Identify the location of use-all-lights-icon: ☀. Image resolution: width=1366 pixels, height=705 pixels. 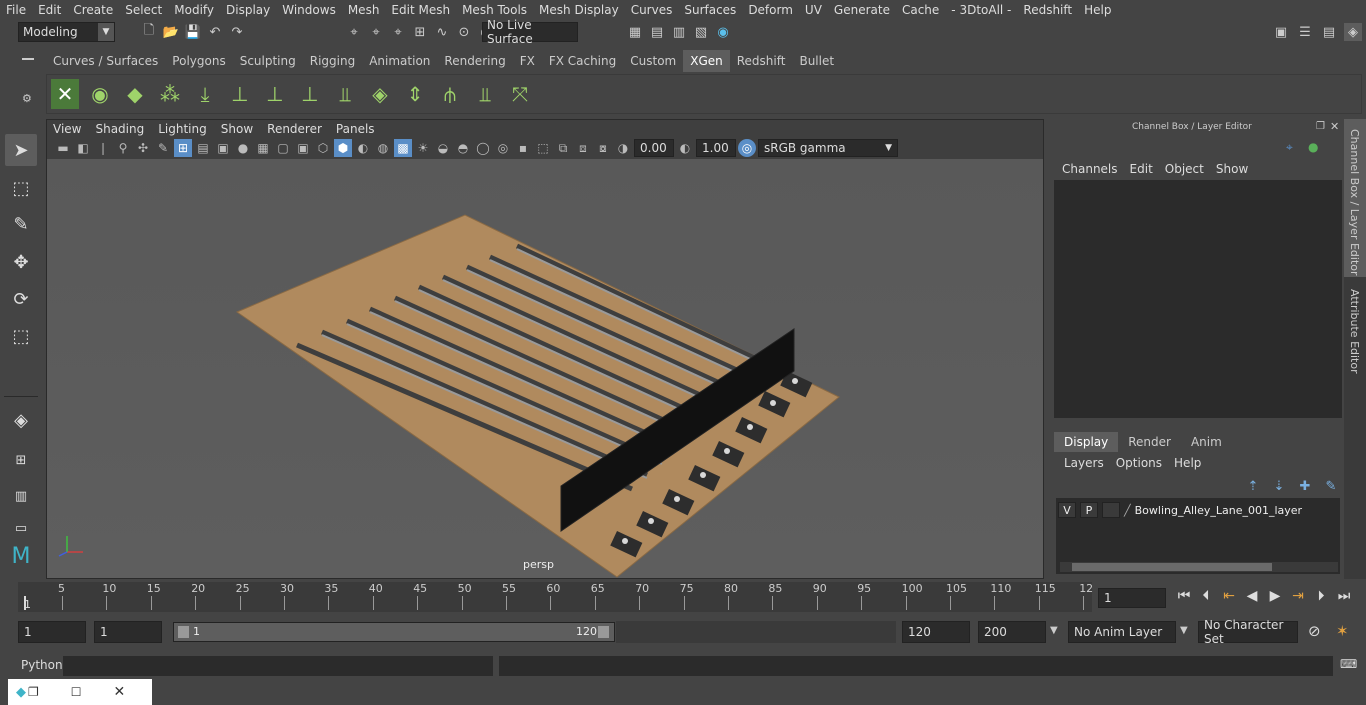
(423, 148).